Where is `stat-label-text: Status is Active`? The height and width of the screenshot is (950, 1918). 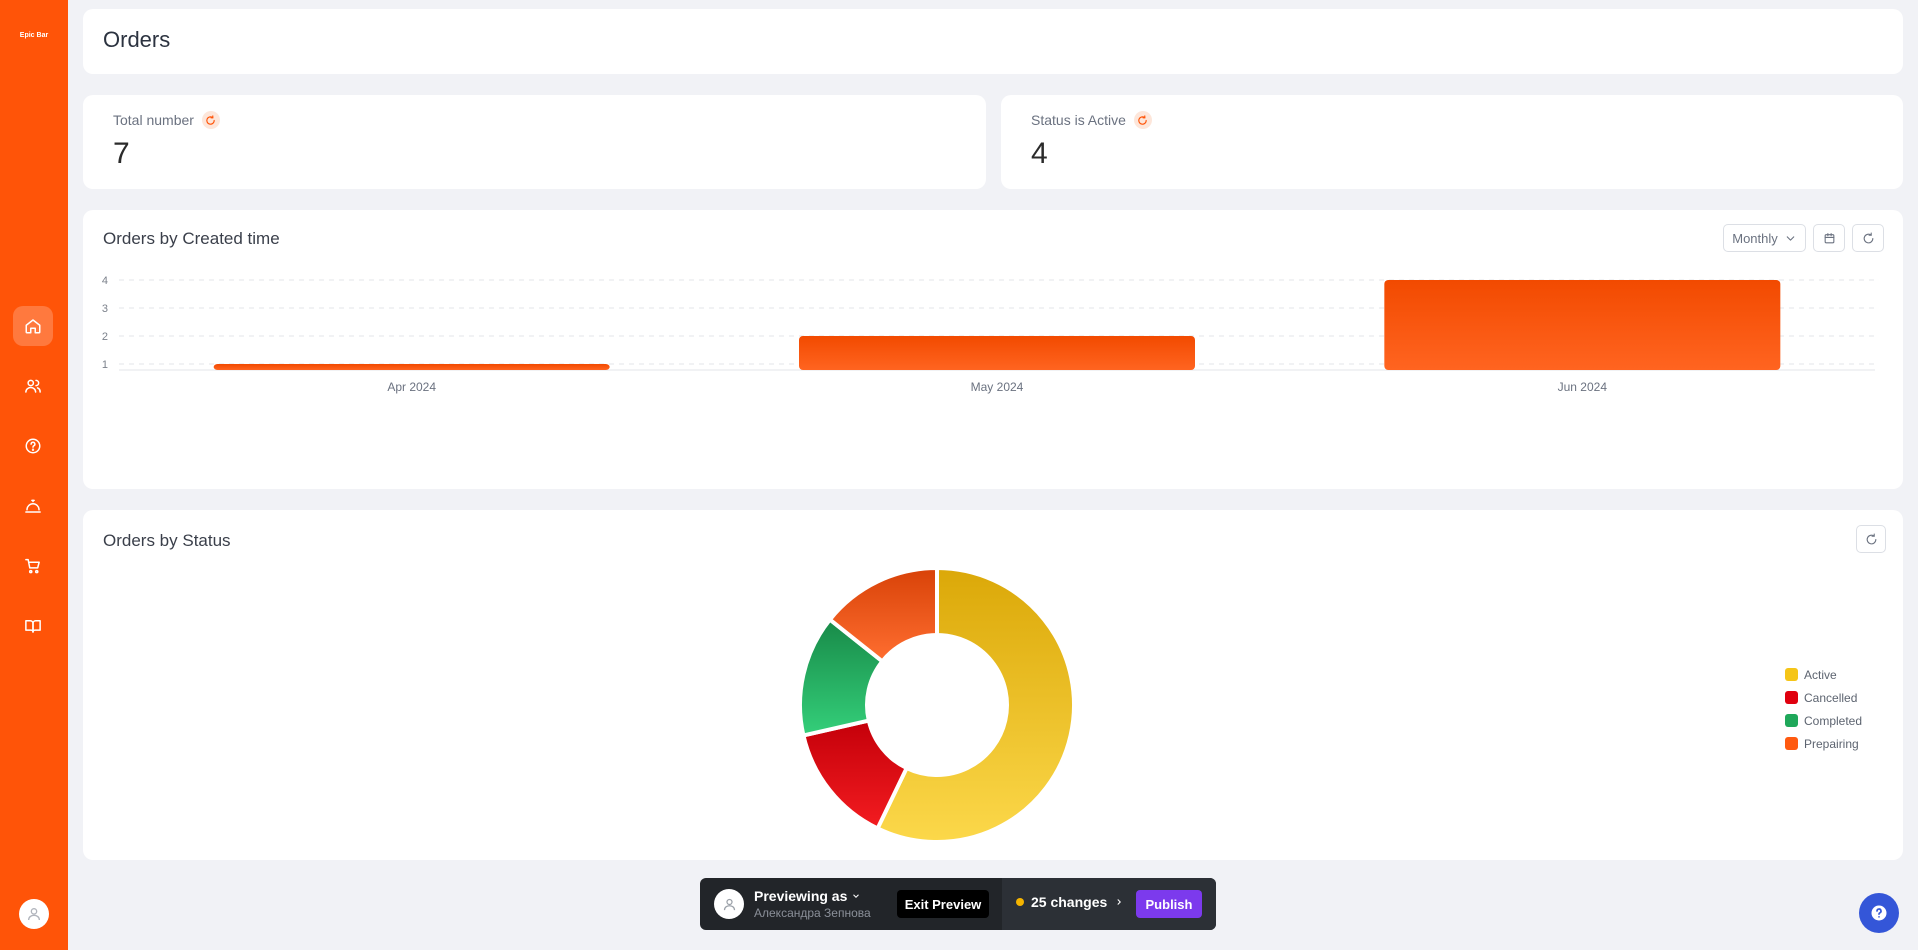 stat-label-text: Status is Active is located at coordinates (1078, 120).